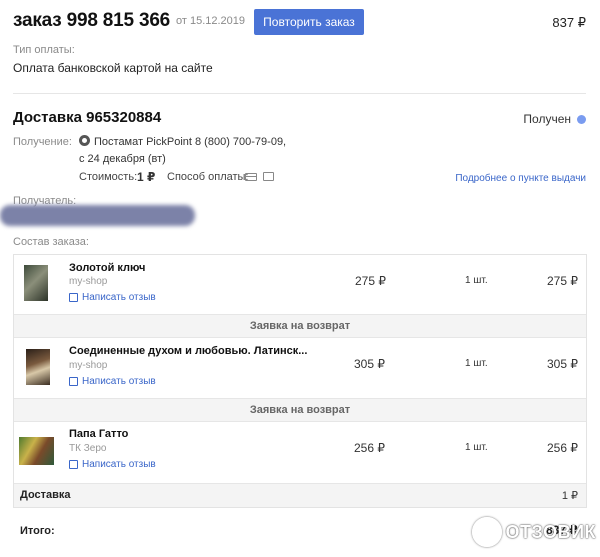 The width and height of the screenshot is (600, 557). Describe the element at coordinates (107, 268) in the screenshot. I see `item-title: Золотой ключ` at that location.